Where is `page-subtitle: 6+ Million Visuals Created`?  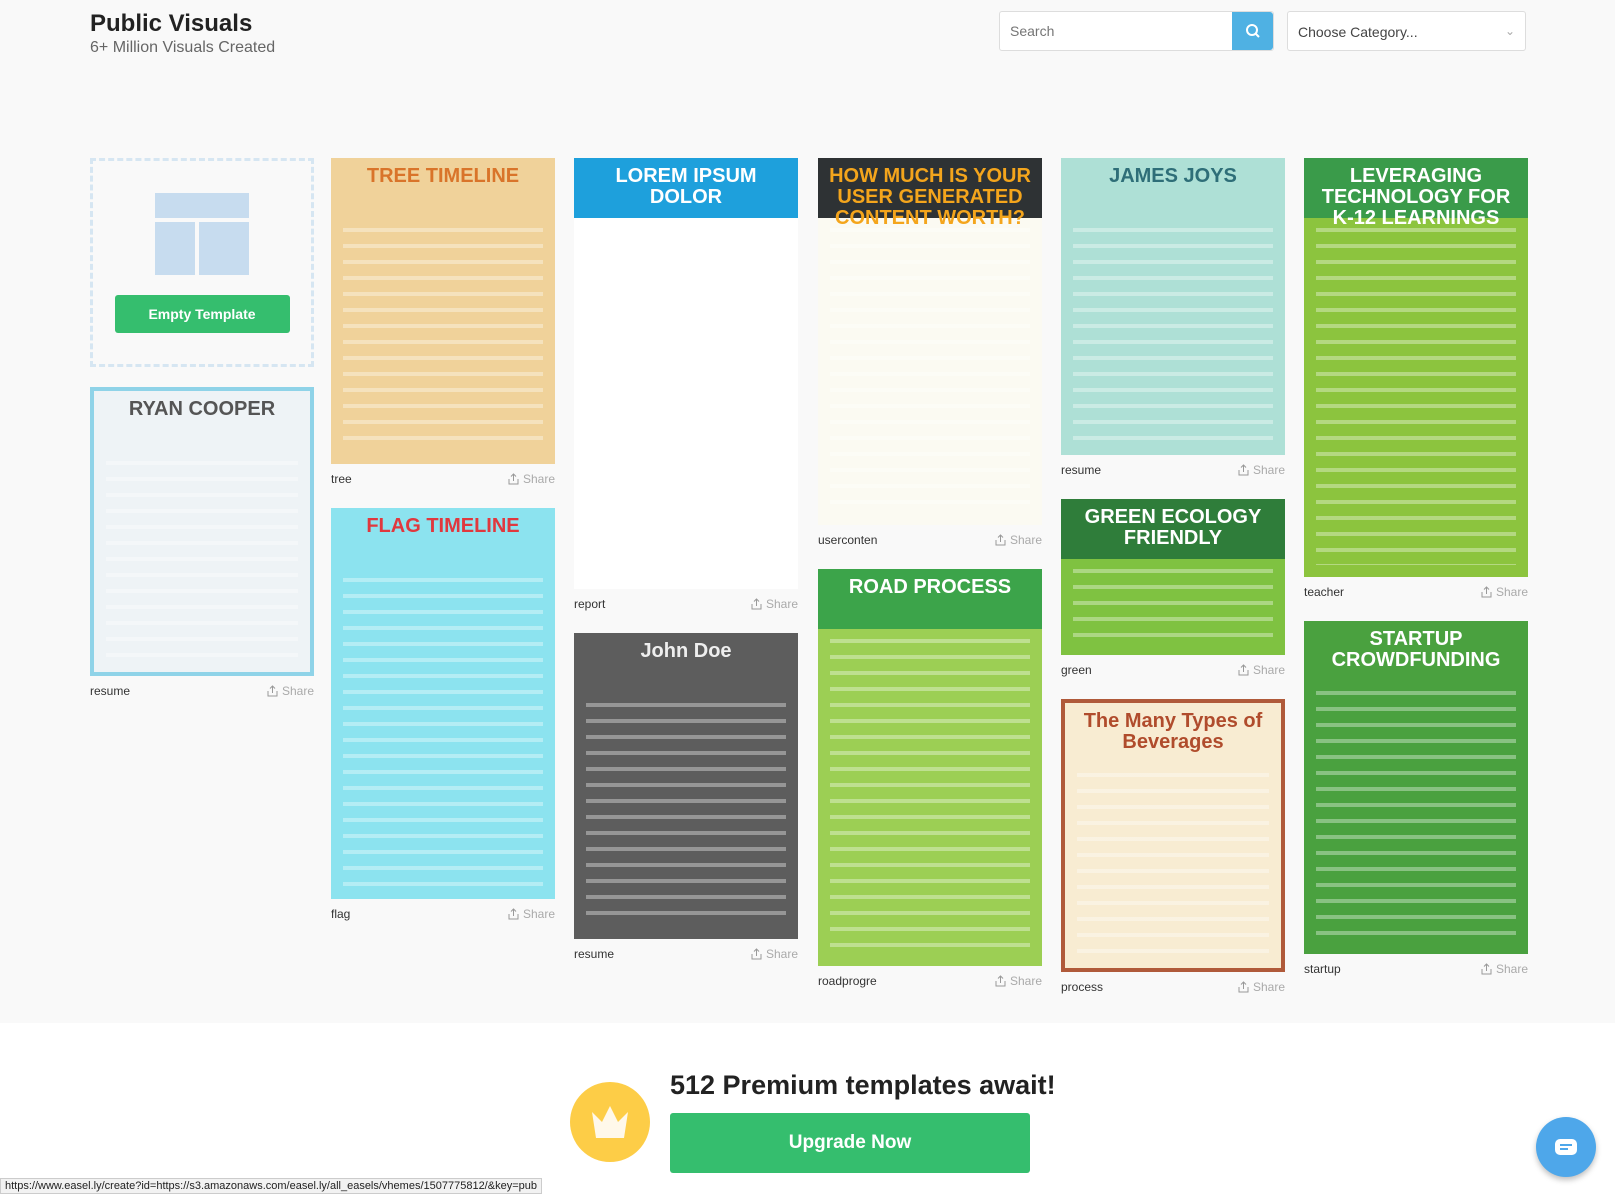 page-subtitle: 6+ Million Visuals Created is located at coordinates (183, 47).